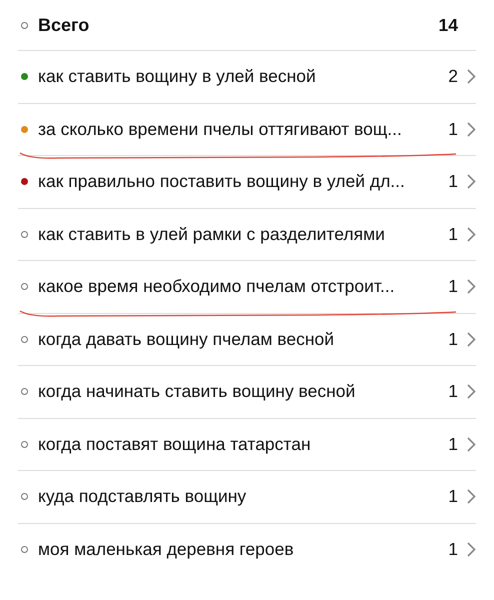 The height and width of the screenshot is (600, 494). What do you see at coordinates (453, 77) in the screenshot?
I see `query-count: 2` at bounding box center [453, 77].